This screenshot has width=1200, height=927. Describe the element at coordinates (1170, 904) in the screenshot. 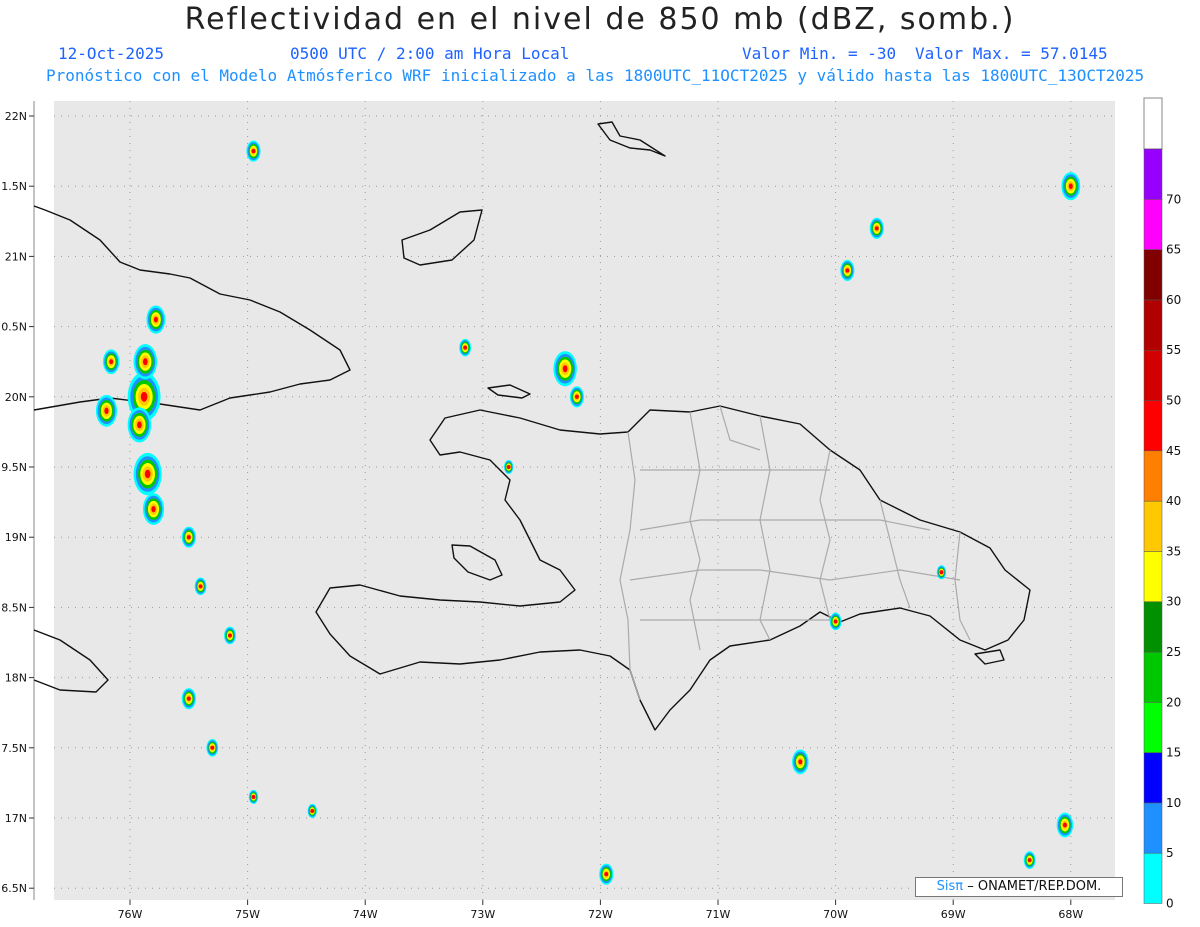

I see `colorbar-label: 0` at that location.